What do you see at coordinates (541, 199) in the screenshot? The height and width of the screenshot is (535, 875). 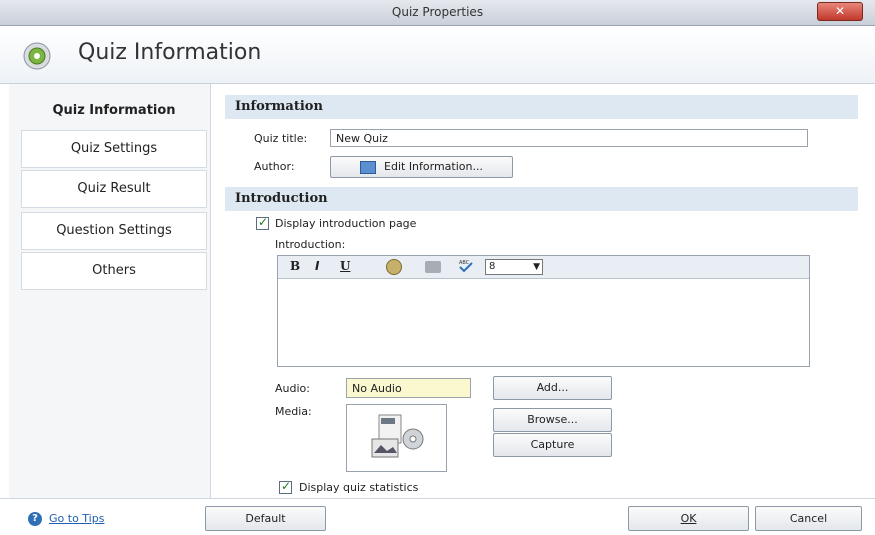 I see `introduction-heading: Introduction` at bounding box center [541, 199].